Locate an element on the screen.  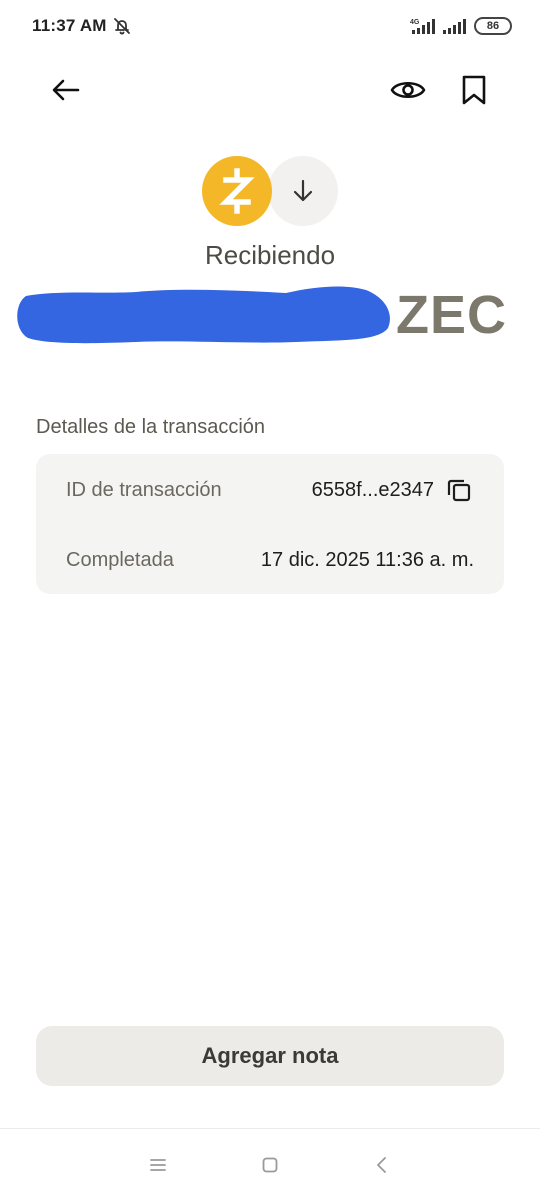
receive-badge is located at coordinates (303, 191).